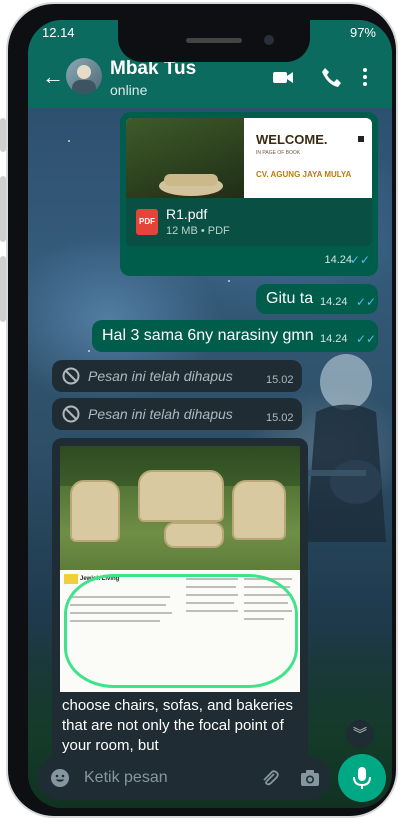 This screenshot has height=821, width=405. What do you see at coordinates (147, 222) in the screenshot?
I see `pdf-file-icon: PDF` at bounding box center [147, 222].